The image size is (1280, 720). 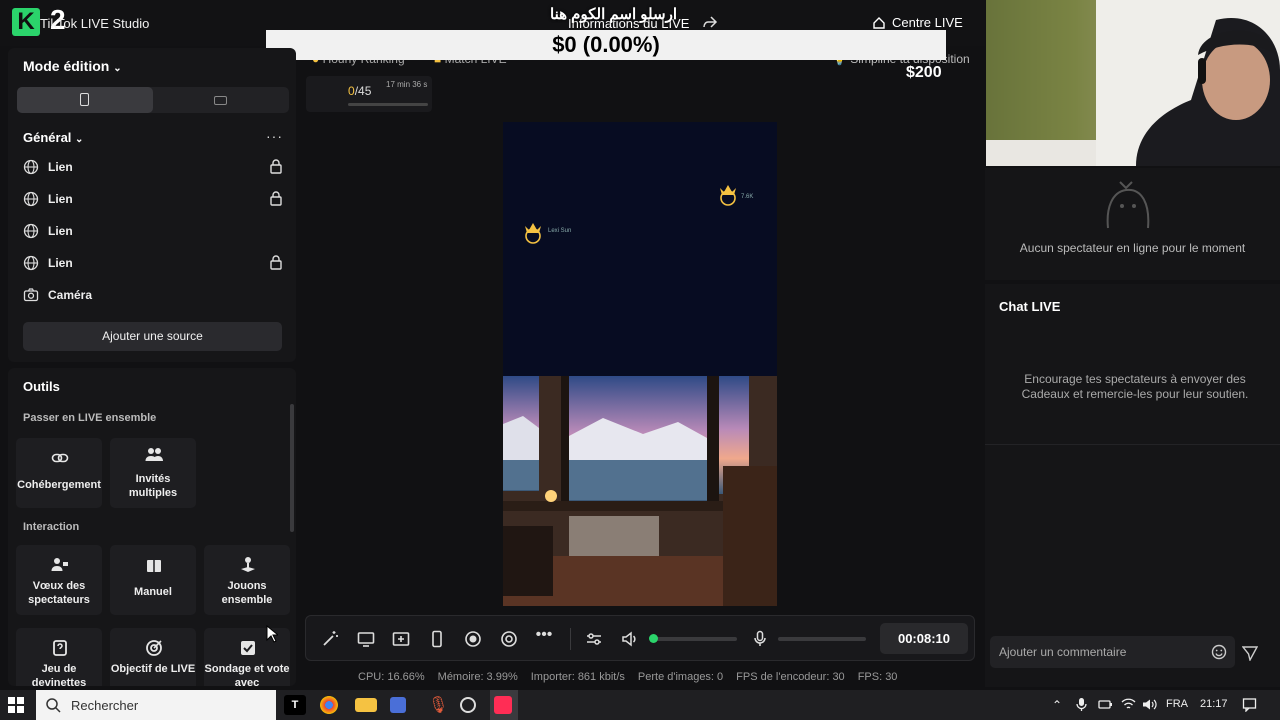 I want to click on obs-icon, so click(x=468, y=705).